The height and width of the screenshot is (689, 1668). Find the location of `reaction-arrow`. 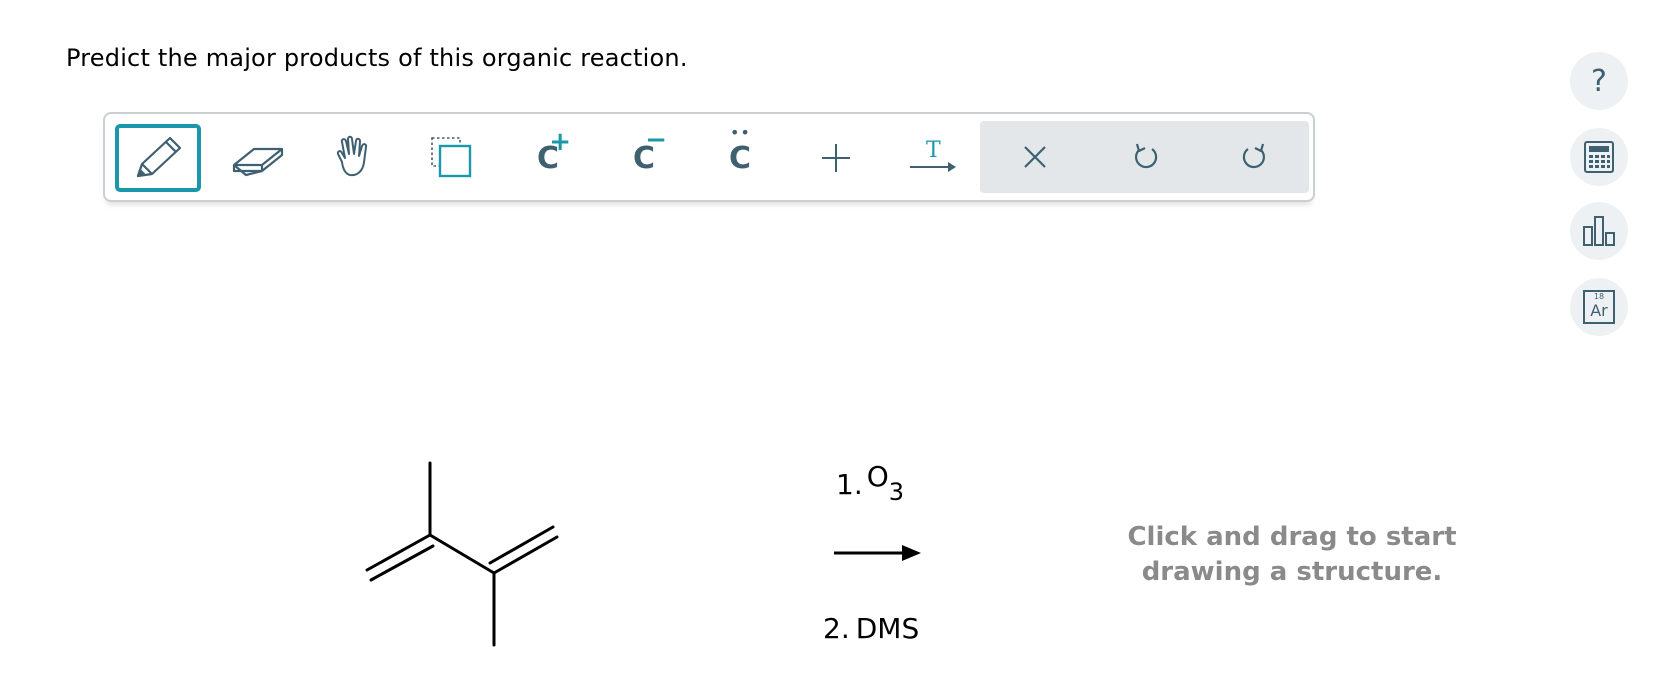

reaction-arrow is located at coordinates (877, 553).